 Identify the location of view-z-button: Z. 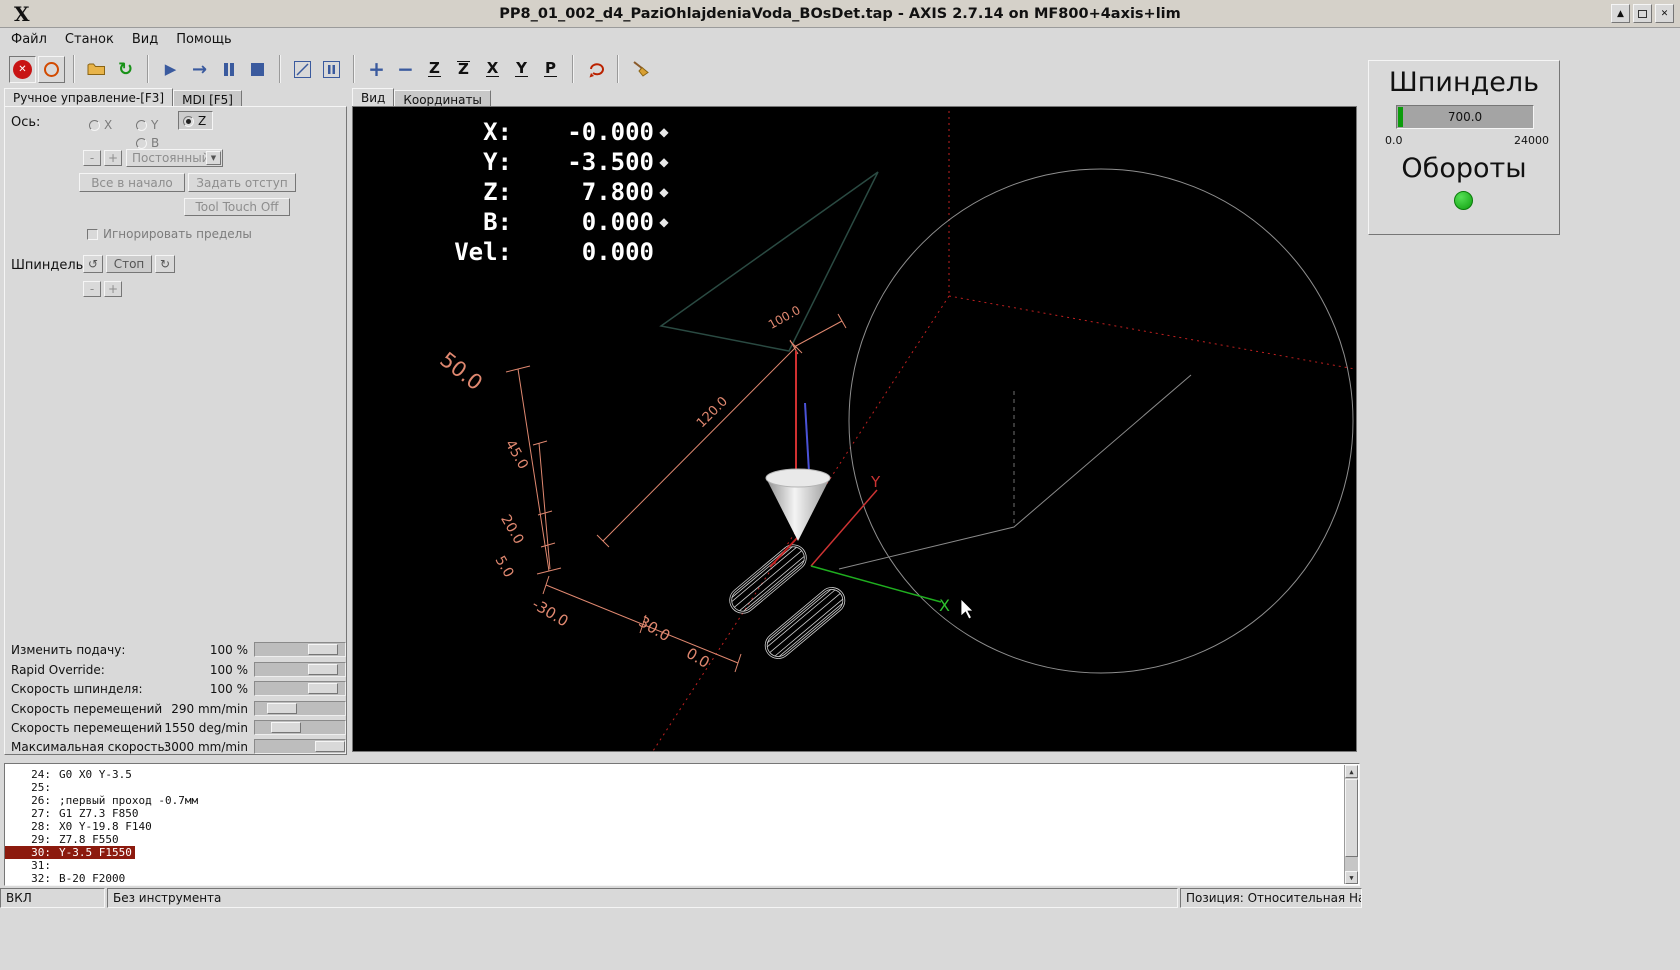
(434, 69).